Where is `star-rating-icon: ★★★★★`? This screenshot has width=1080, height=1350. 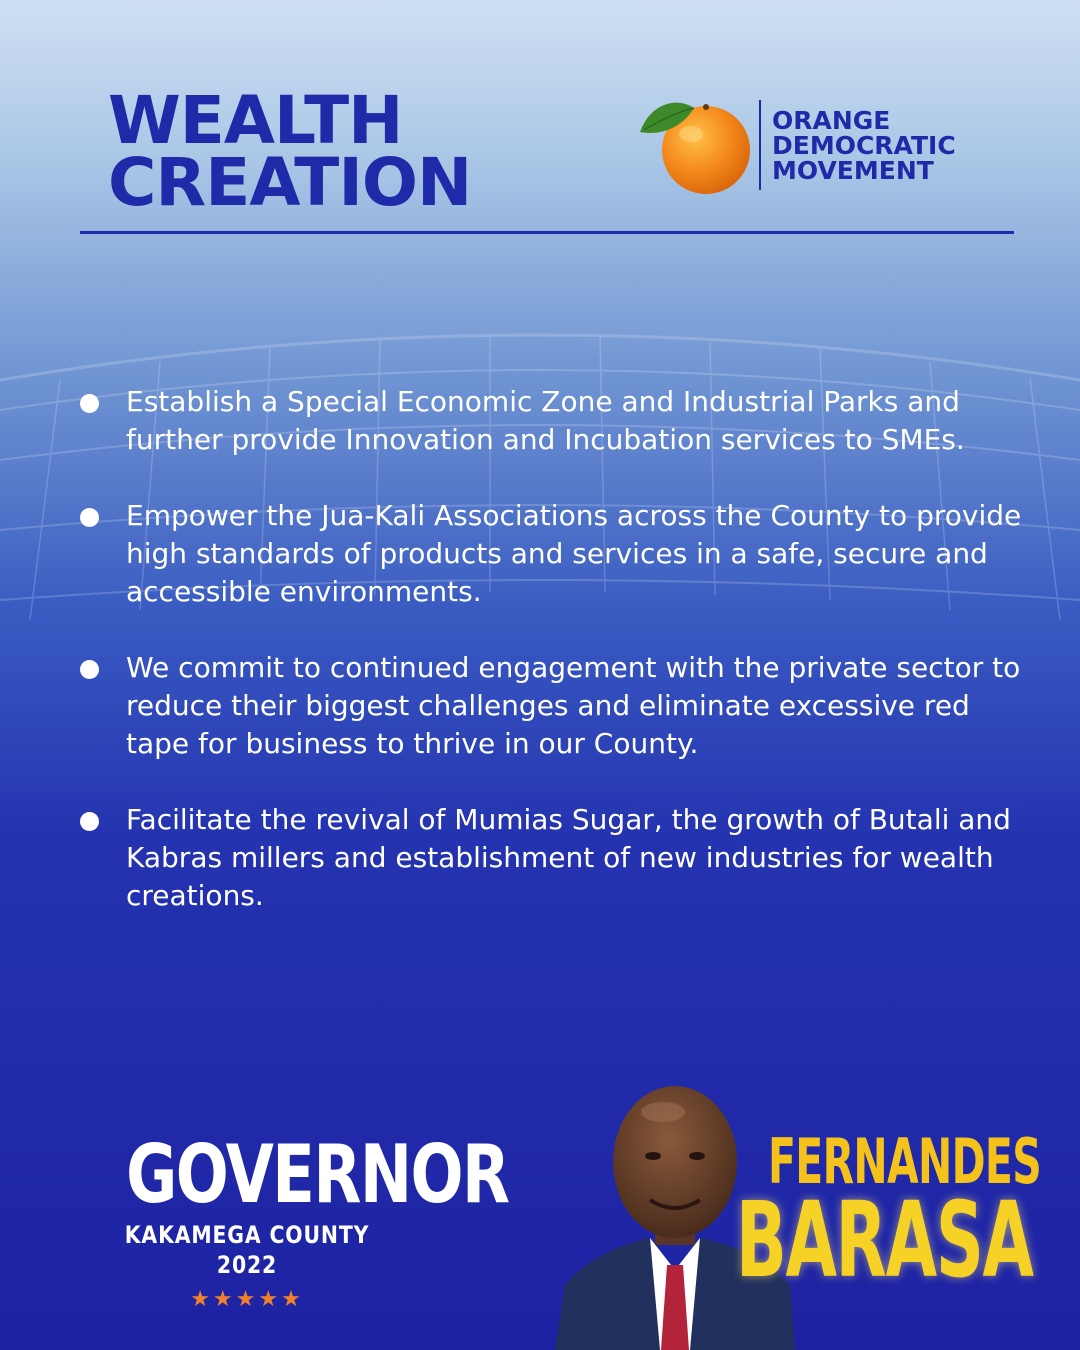 star-rating-icon: ★★★★★ is located at coordinates (247, 1298).